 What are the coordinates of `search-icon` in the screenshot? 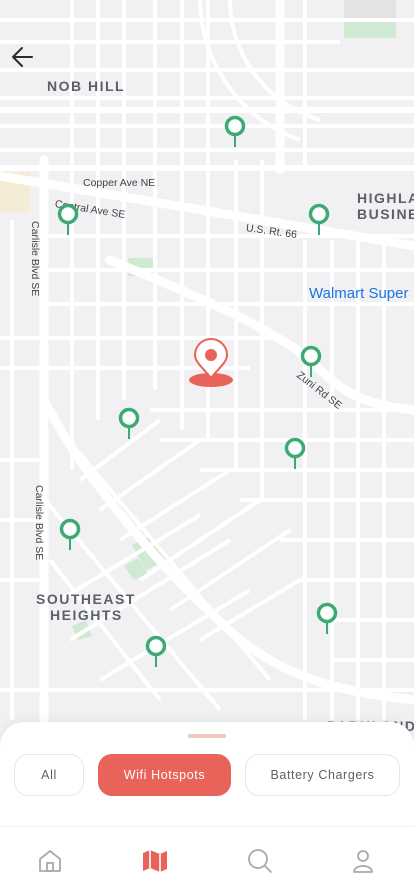 It's located at (260, 861).